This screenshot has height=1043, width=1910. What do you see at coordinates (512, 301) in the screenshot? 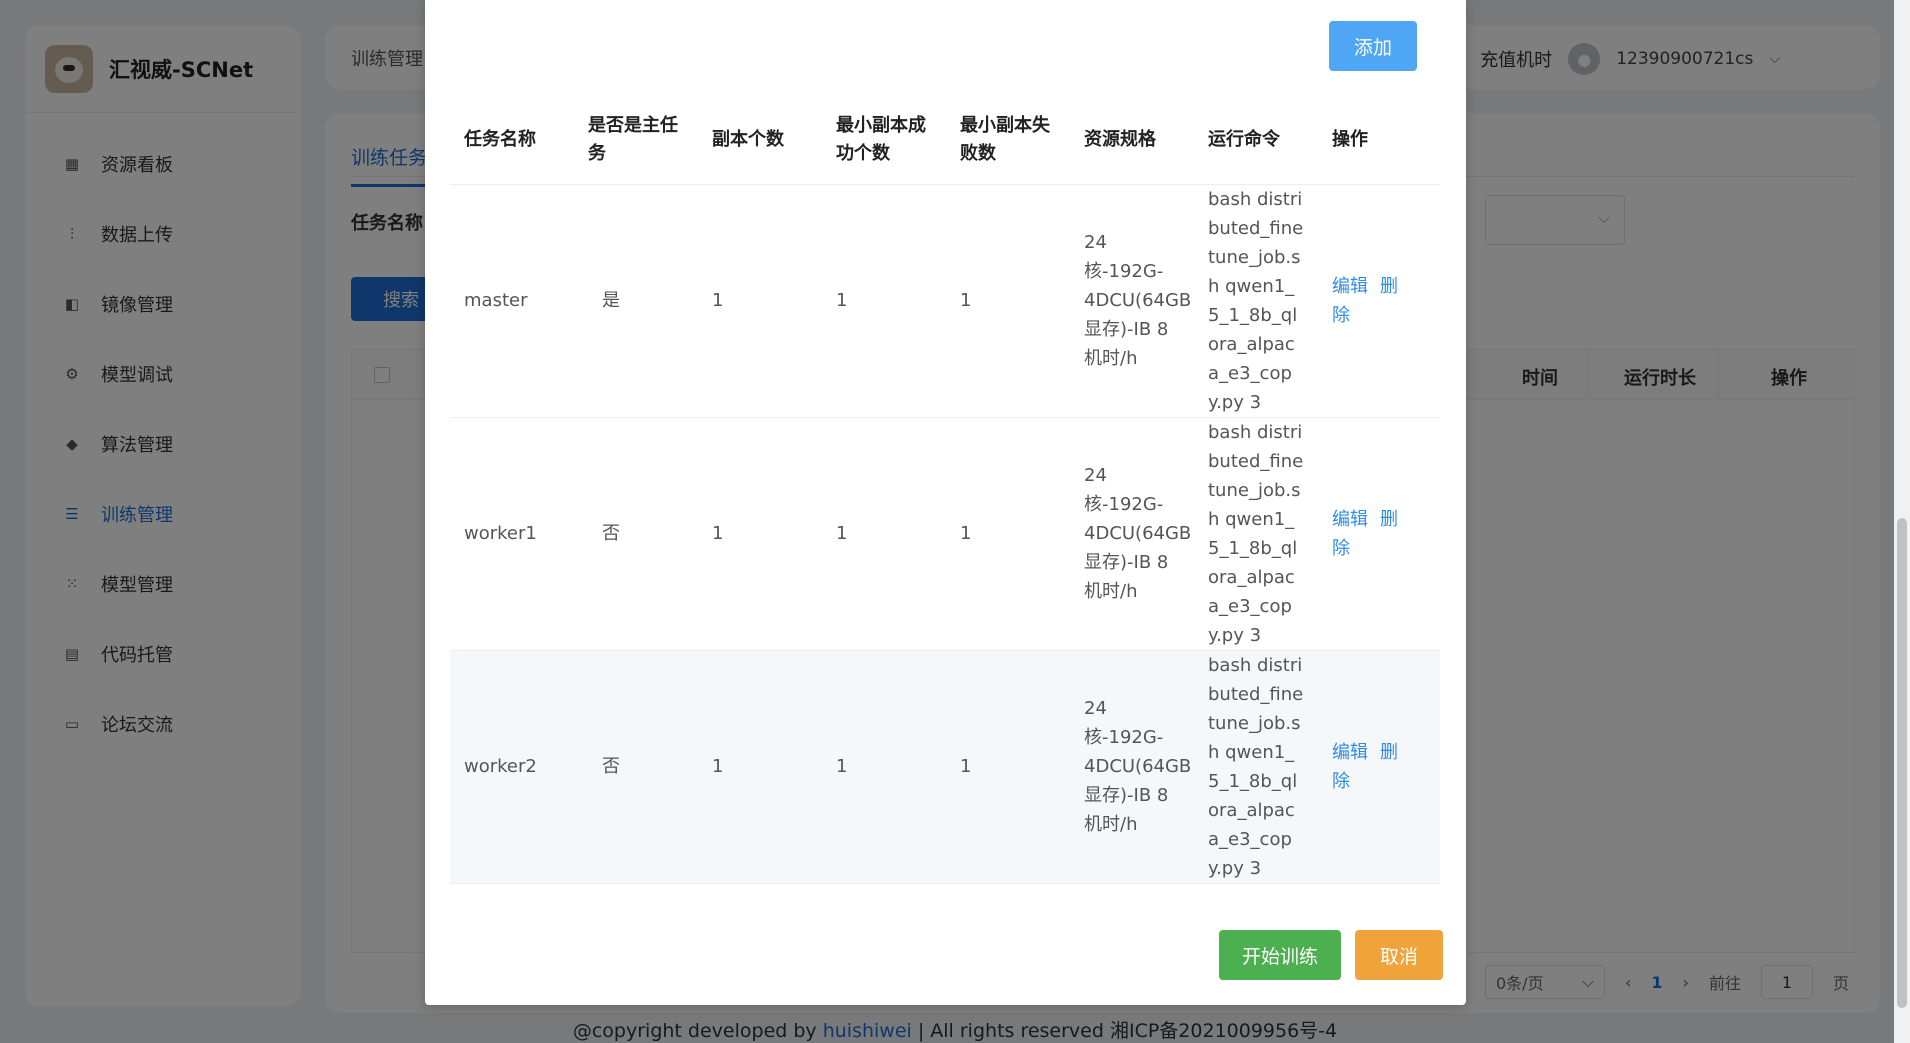
I see `cell-task-name: master` at bounding box center [512, 301].